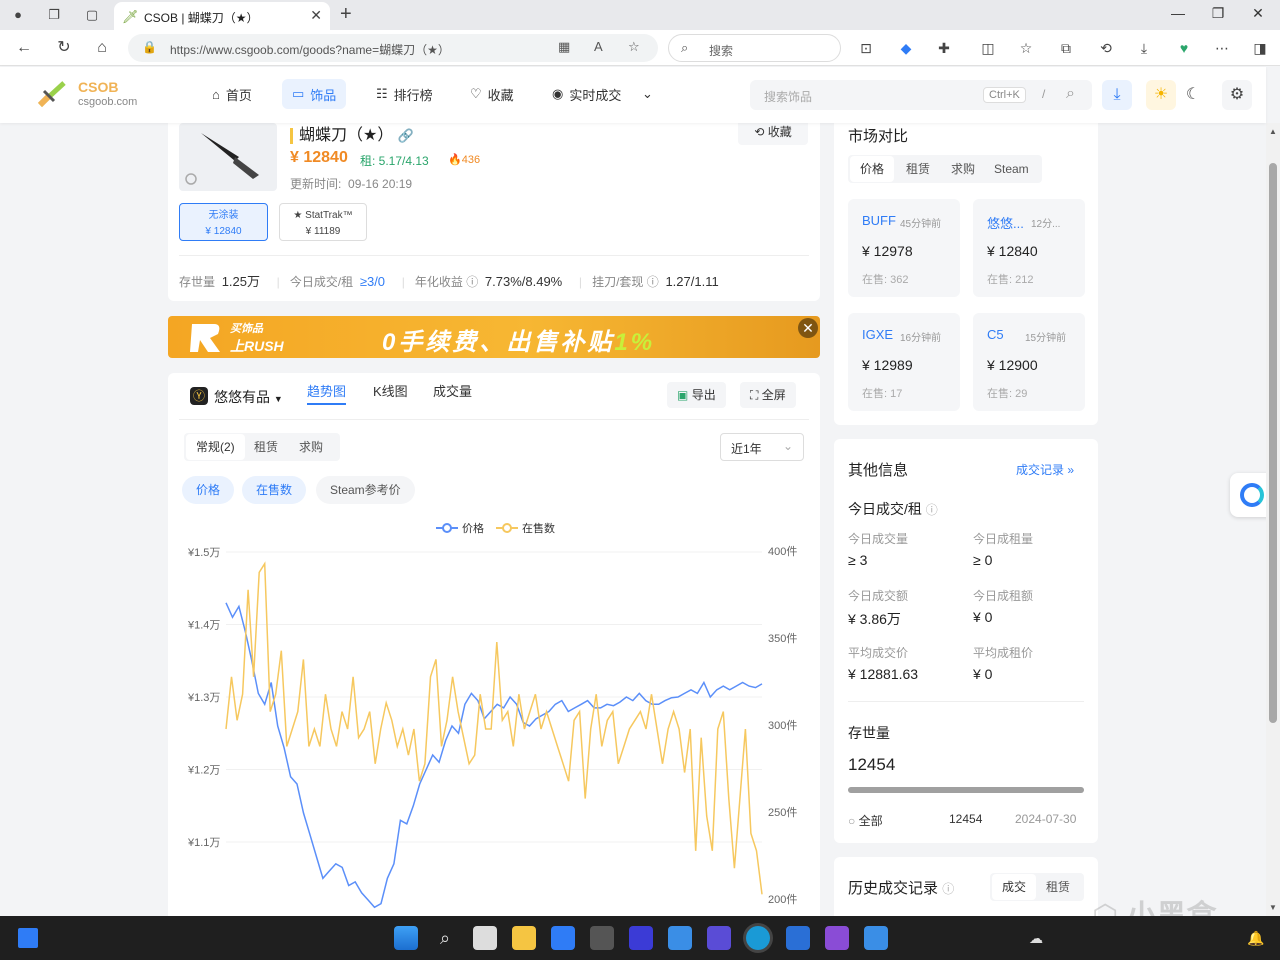 This screenshot has height=960, width=1280. What do you see at coordinates (1058, 887) in the screenshot?
I see `history-tab-rent: 租赁` at bounding box center [1058, 887].